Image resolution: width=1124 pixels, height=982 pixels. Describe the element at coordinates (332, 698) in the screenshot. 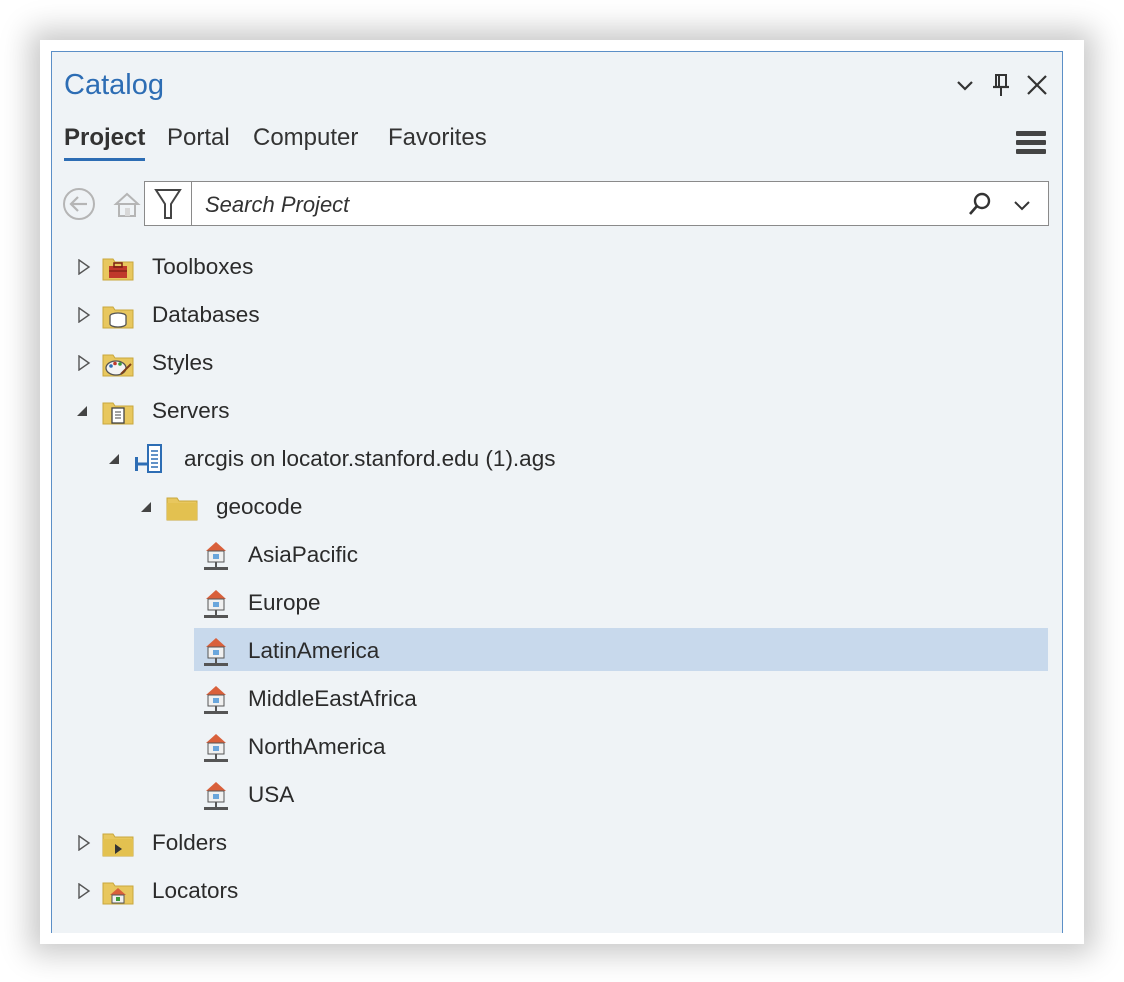

I see `tree-item-label: MiddleEastAfrica` at that location.